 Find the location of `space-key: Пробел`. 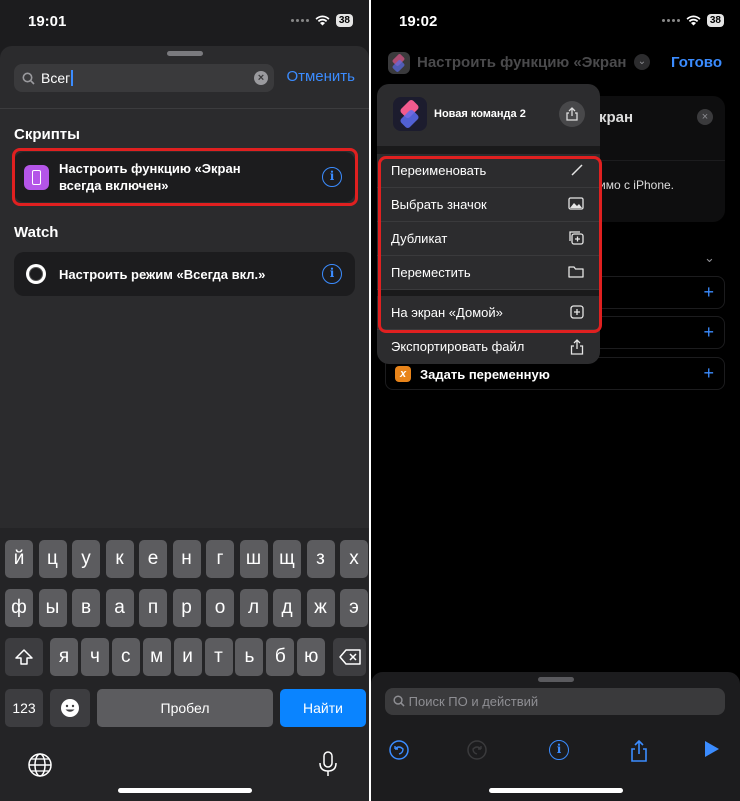

space-key: Пробел is located at coordinates (185, 708).